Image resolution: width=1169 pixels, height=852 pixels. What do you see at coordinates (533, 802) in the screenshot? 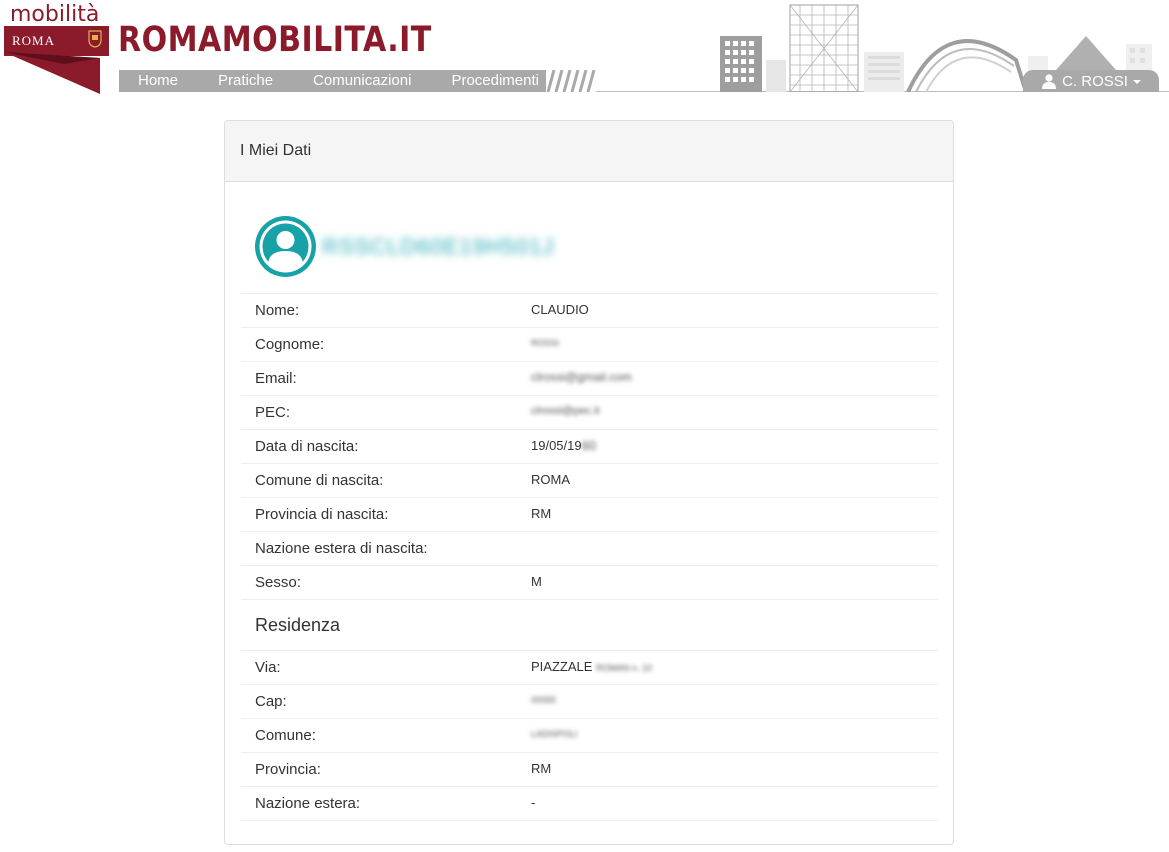
I see `field-value: -` at bounding box center [533, 802].